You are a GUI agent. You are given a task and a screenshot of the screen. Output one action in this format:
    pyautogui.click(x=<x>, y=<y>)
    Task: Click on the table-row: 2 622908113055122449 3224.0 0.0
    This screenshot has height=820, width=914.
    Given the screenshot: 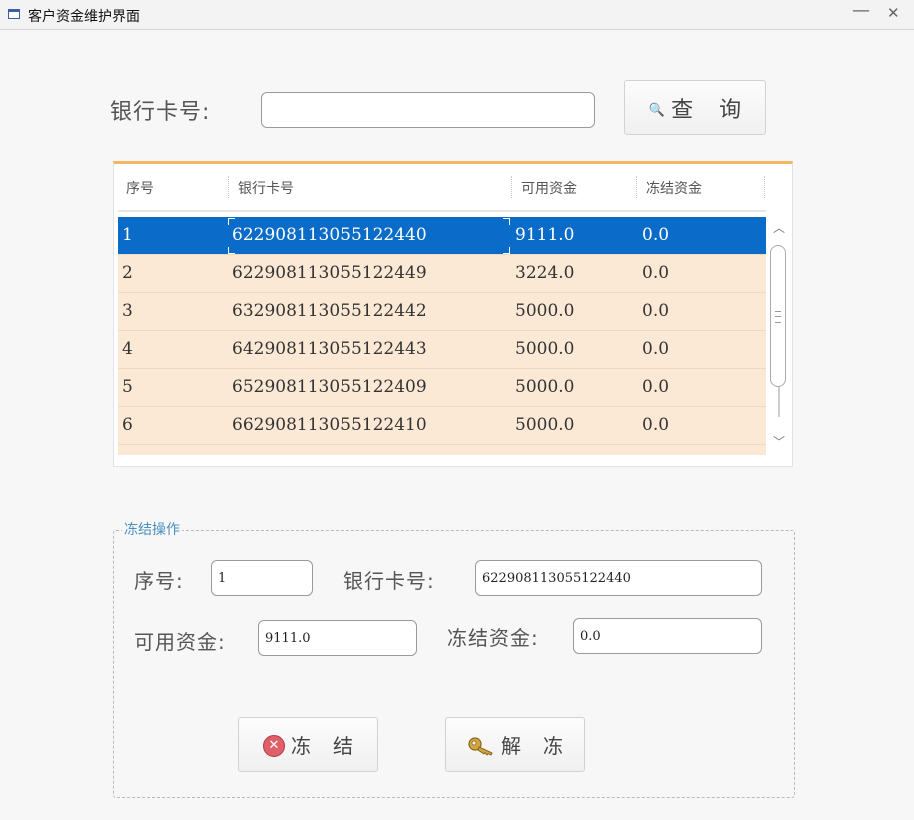 What is the action you would take?
    pyautogui.click(x=442, y=274)
    